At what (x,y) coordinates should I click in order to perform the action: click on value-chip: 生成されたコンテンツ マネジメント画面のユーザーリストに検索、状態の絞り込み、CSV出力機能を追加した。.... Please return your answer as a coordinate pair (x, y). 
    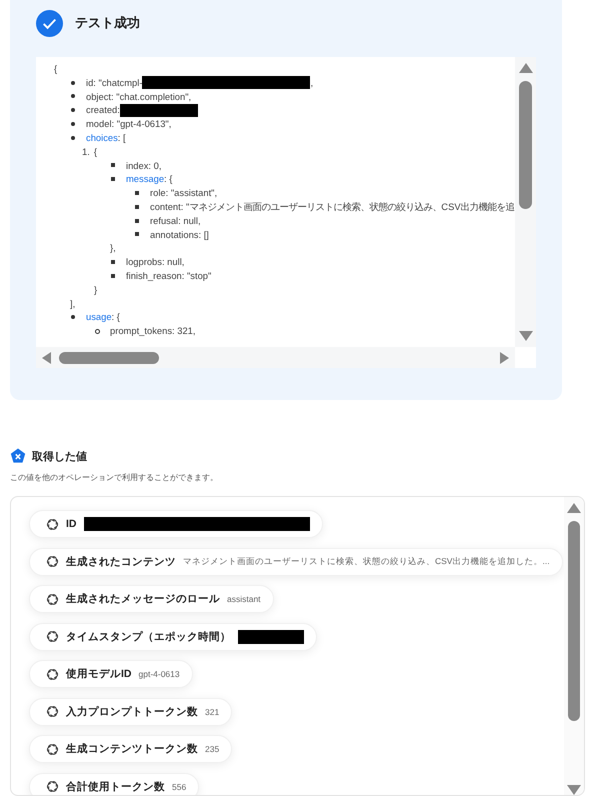
    Looking at the image, I should click on (296, 562).